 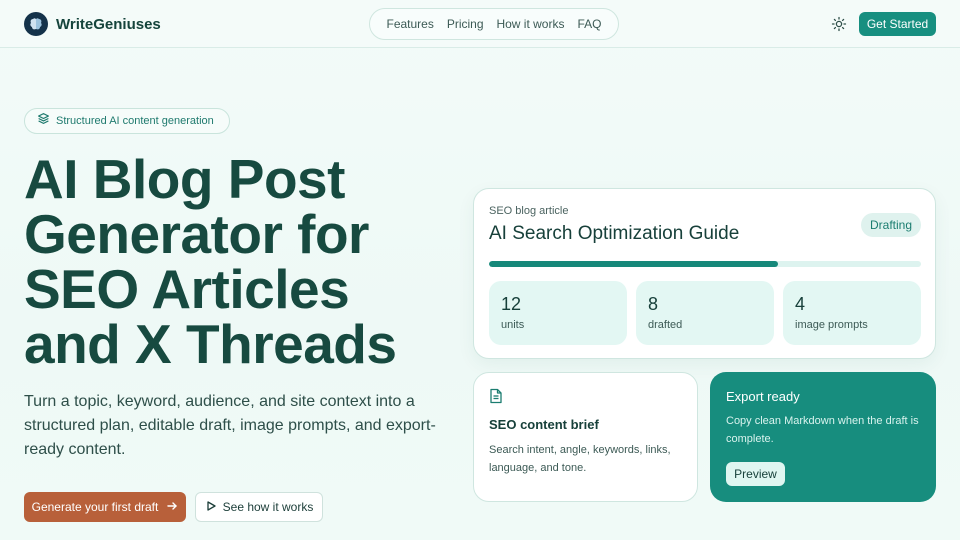 What do you see at coordinates (852, 313) in the screenshot?
I see `stat-image-prompts: 4 image prompts` at bounding box center [852, 313].